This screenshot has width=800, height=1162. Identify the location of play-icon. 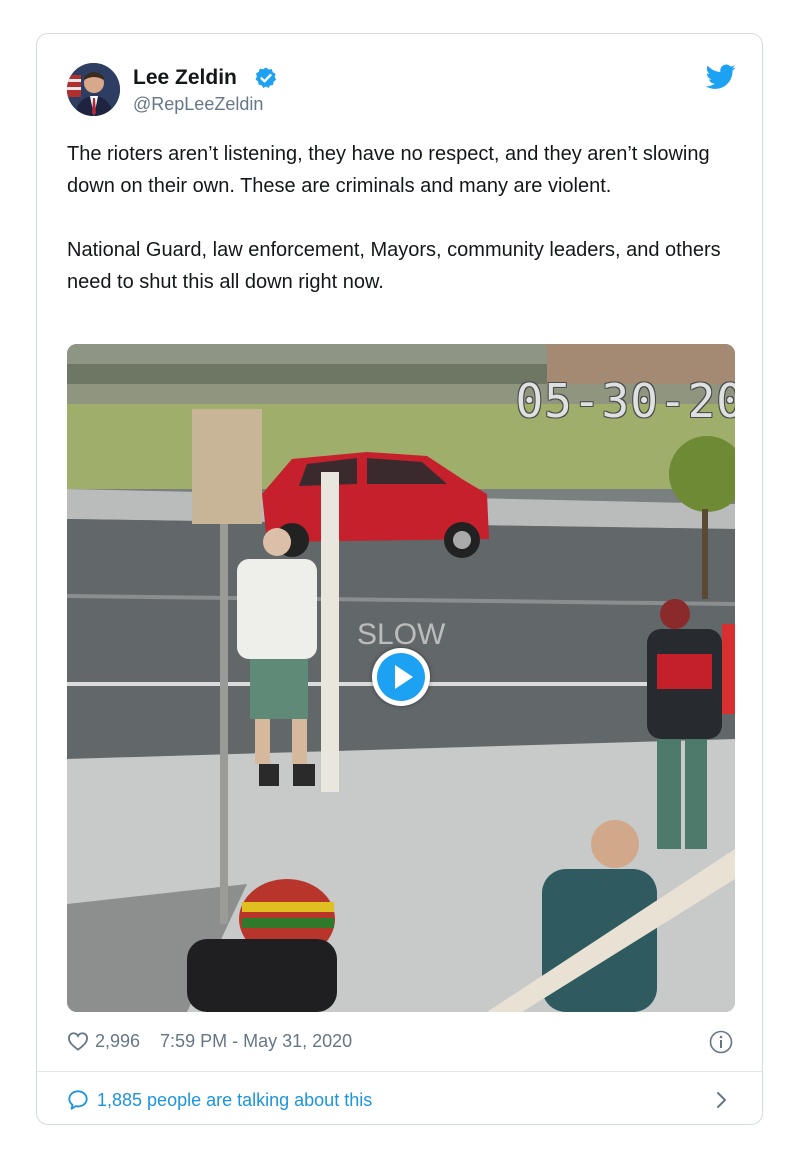
(401, 677).